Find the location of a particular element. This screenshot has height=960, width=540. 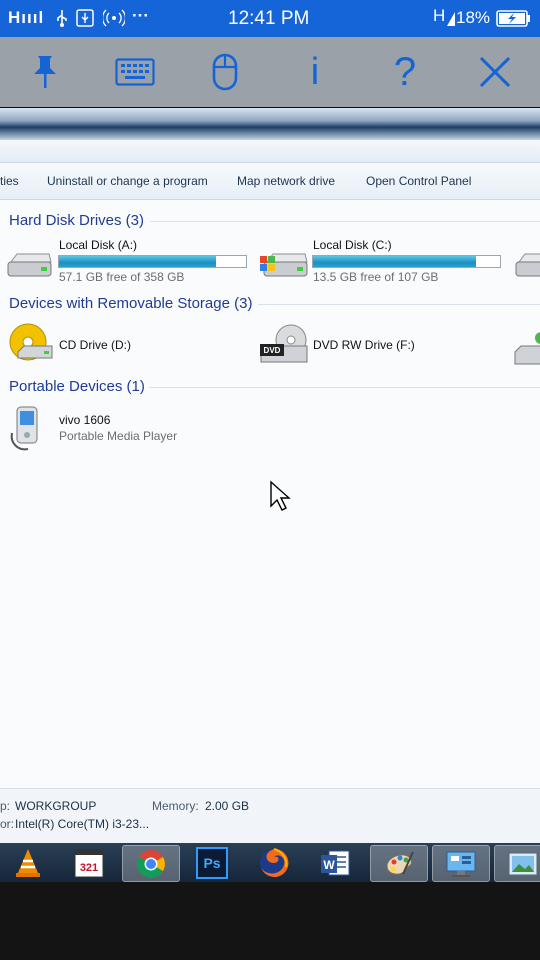

dvd-drive-name: DVD RW Drive (F:) is located at coordinates (364, 345).